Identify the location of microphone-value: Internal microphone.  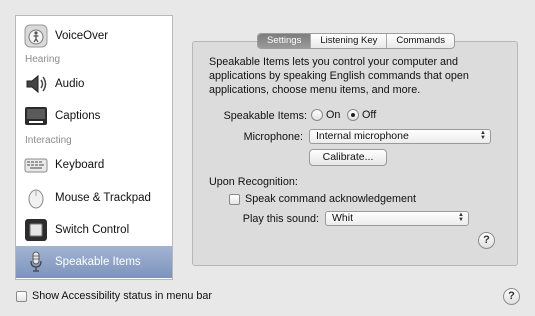
(362, 136).